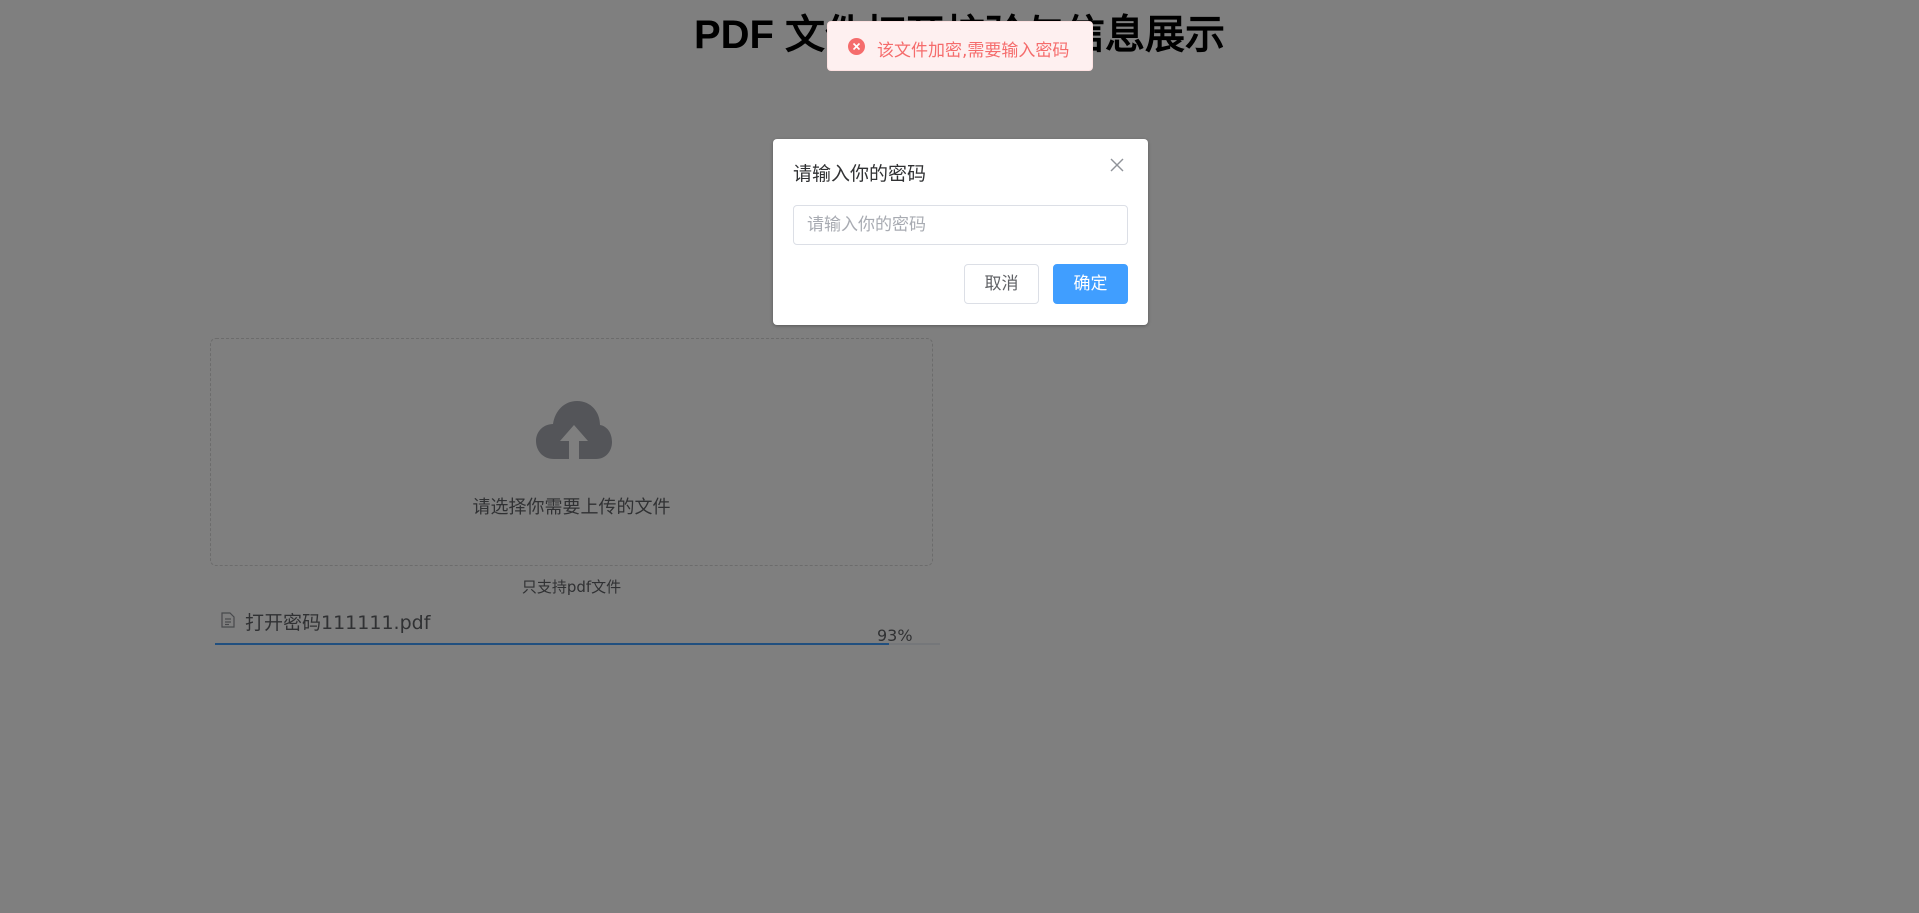 Image resolution: width=1919 pixels, height=913 pixels. What do you see at coordinates (856, 46) in the screenshot?
I see `error-circle-icon` at bounding box center [856, 46].